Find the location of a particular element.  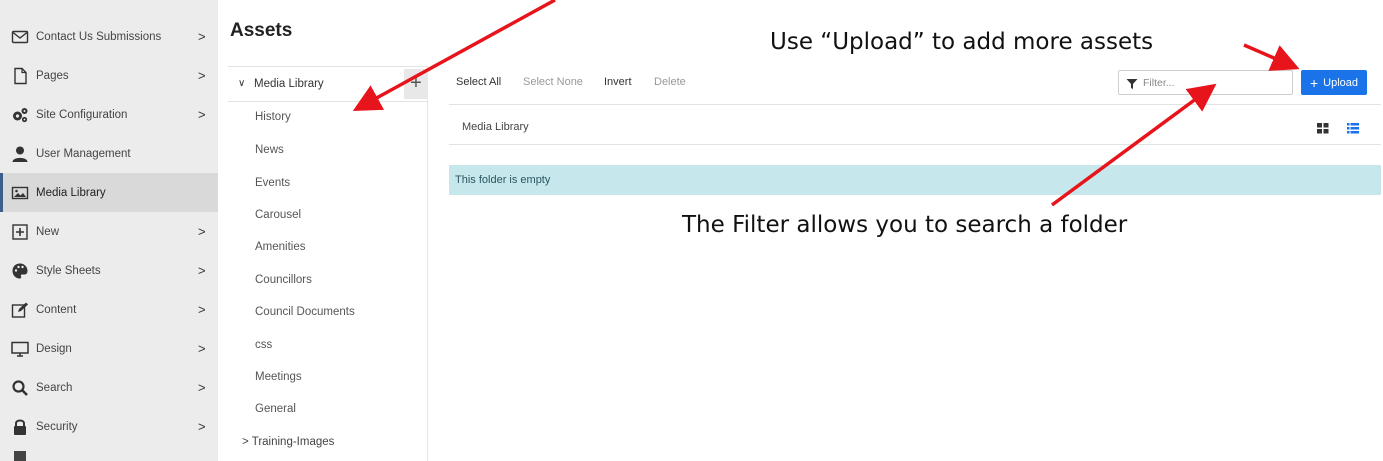

filter-arrow is located at coordinates (1133, 145).